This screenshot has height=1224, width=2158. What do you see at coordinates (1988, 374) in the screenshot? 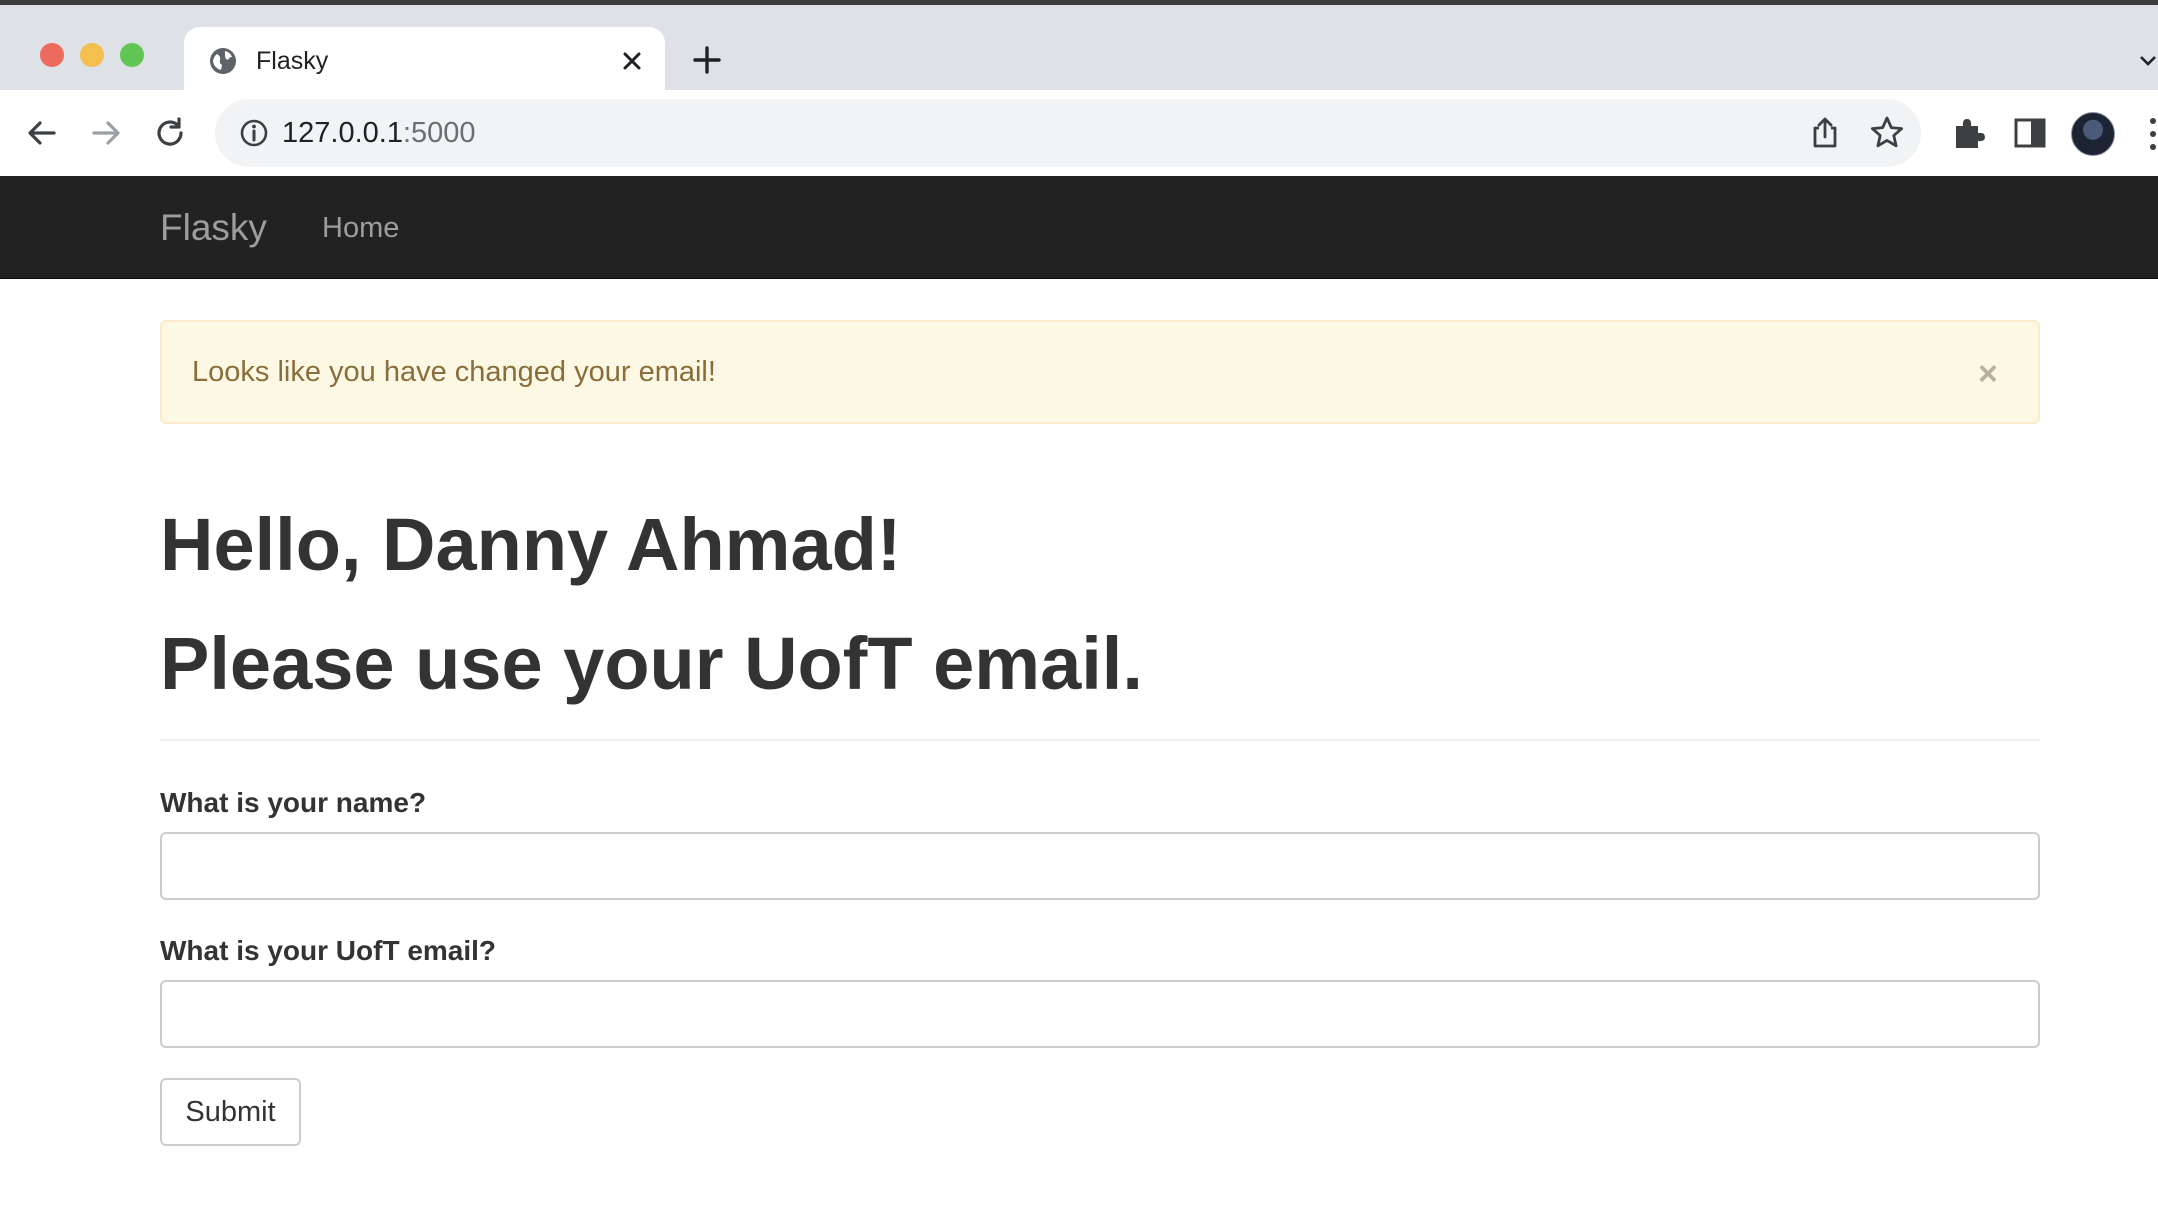
I see `alert-close-button: ×` at bounding box center [1988, 374].